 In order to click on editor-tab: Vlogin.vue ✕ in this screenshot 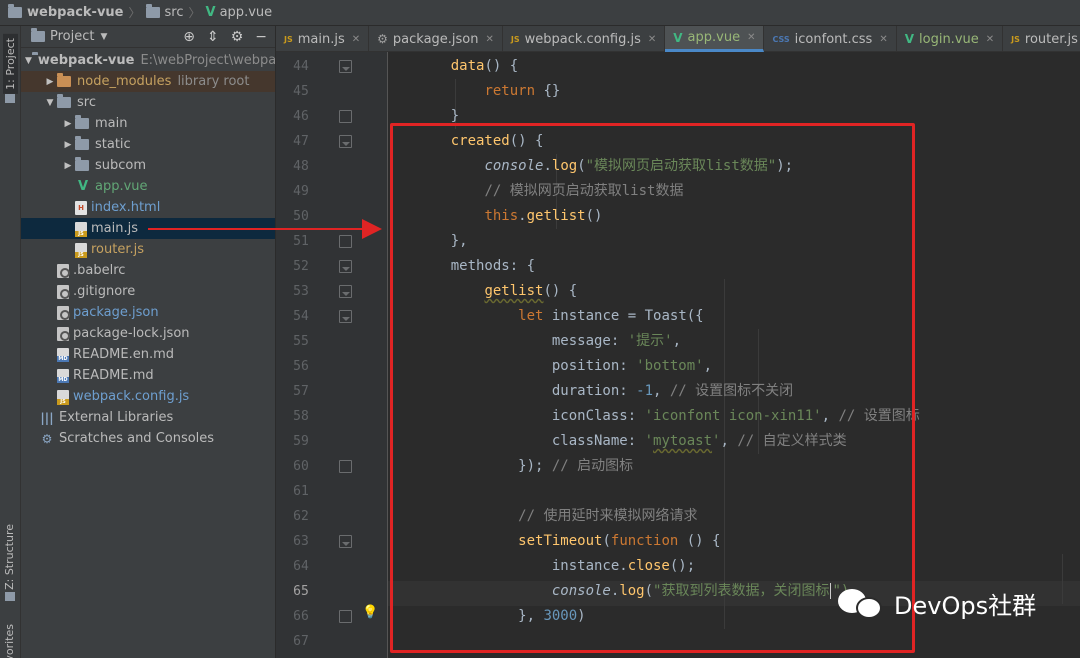, I will do `click(950, 39)`.